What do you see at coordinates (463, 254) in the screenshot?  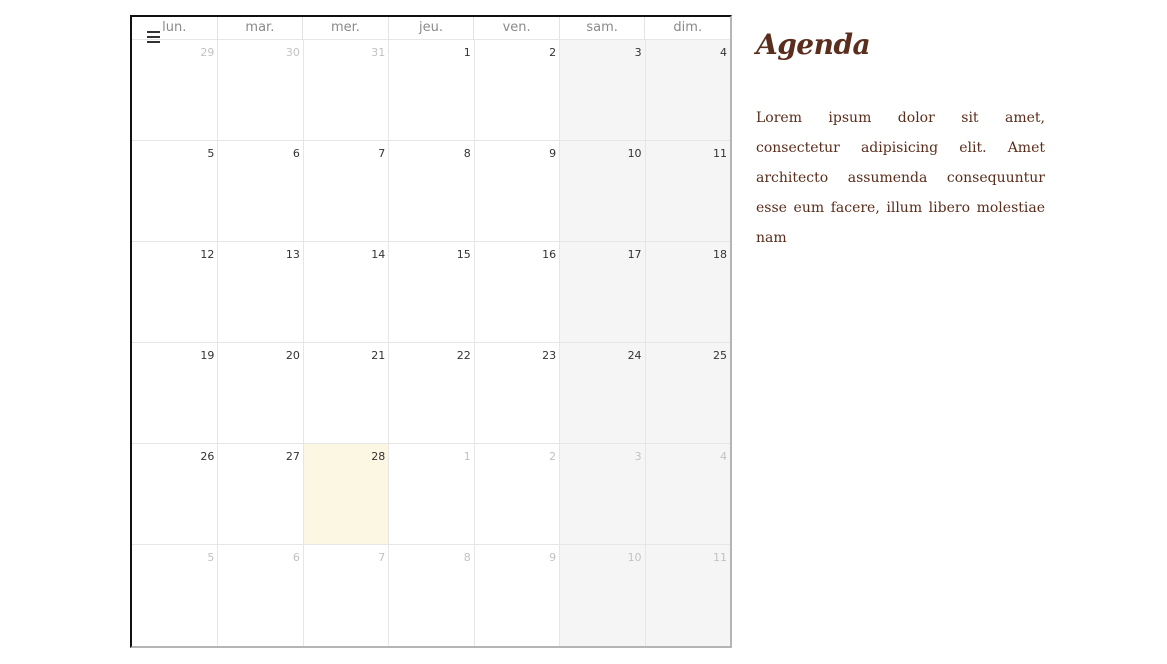 I see `day-number: 15` at bounding box center [463, 254].